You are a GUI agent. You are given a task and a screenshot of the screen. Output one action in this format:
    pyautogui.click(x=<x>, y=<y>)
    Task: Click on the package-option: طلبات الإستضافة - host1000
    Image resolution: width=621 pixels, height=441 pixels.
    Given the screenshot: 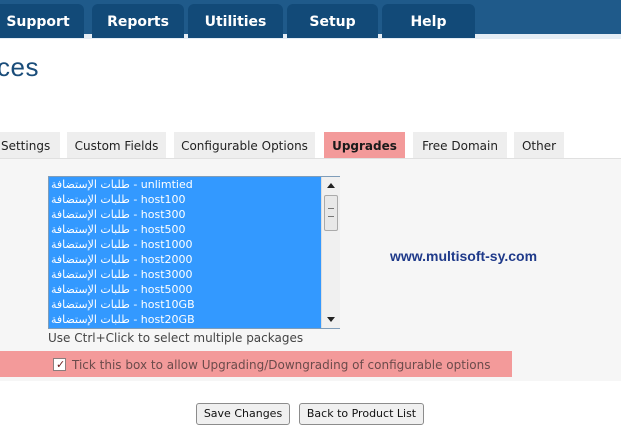 What is the action you would take?
    pyautogui.click(x=185, y=244)
    